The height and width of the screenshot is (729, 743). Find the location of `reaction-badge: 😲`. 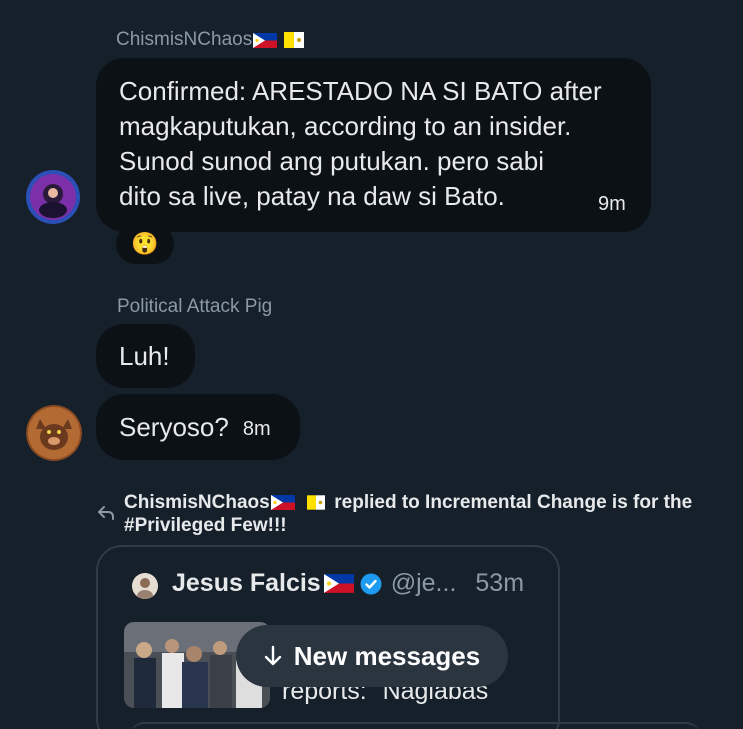

reaction-badge: 😲 is located at coordinates (145, 244).